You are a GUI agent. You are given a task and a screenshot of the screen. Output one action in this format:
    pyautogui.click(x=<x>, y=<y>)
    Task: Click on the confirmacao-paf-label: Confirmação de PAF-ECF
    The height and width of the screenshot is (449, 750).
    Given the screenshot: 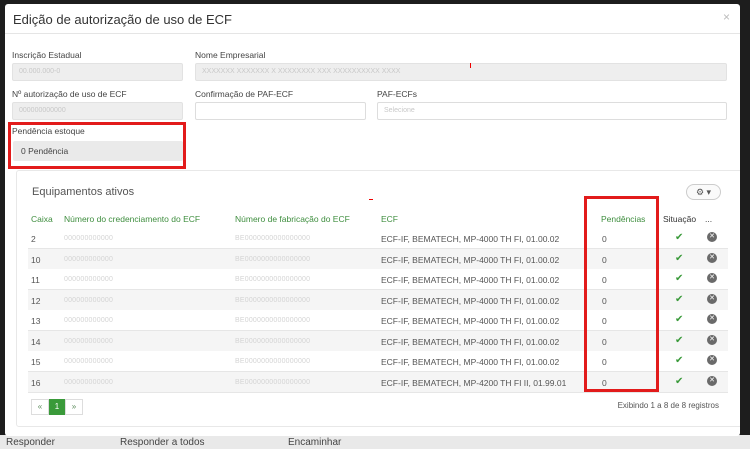 What is the action you would take?
    pyautogui.click(x=244, y=94)
    